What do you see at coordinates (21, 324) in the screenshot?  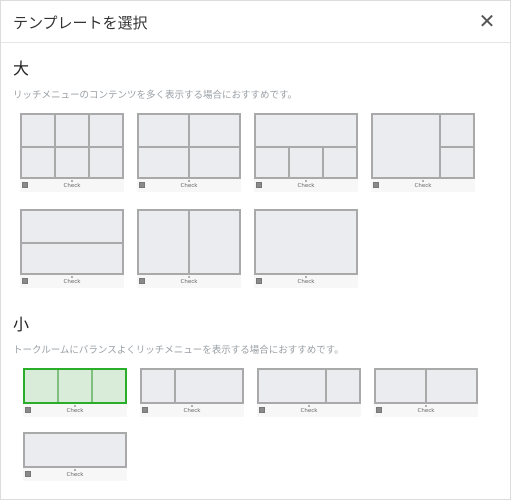 I see `section-title-small: 小` at bounding box center [21, 324].